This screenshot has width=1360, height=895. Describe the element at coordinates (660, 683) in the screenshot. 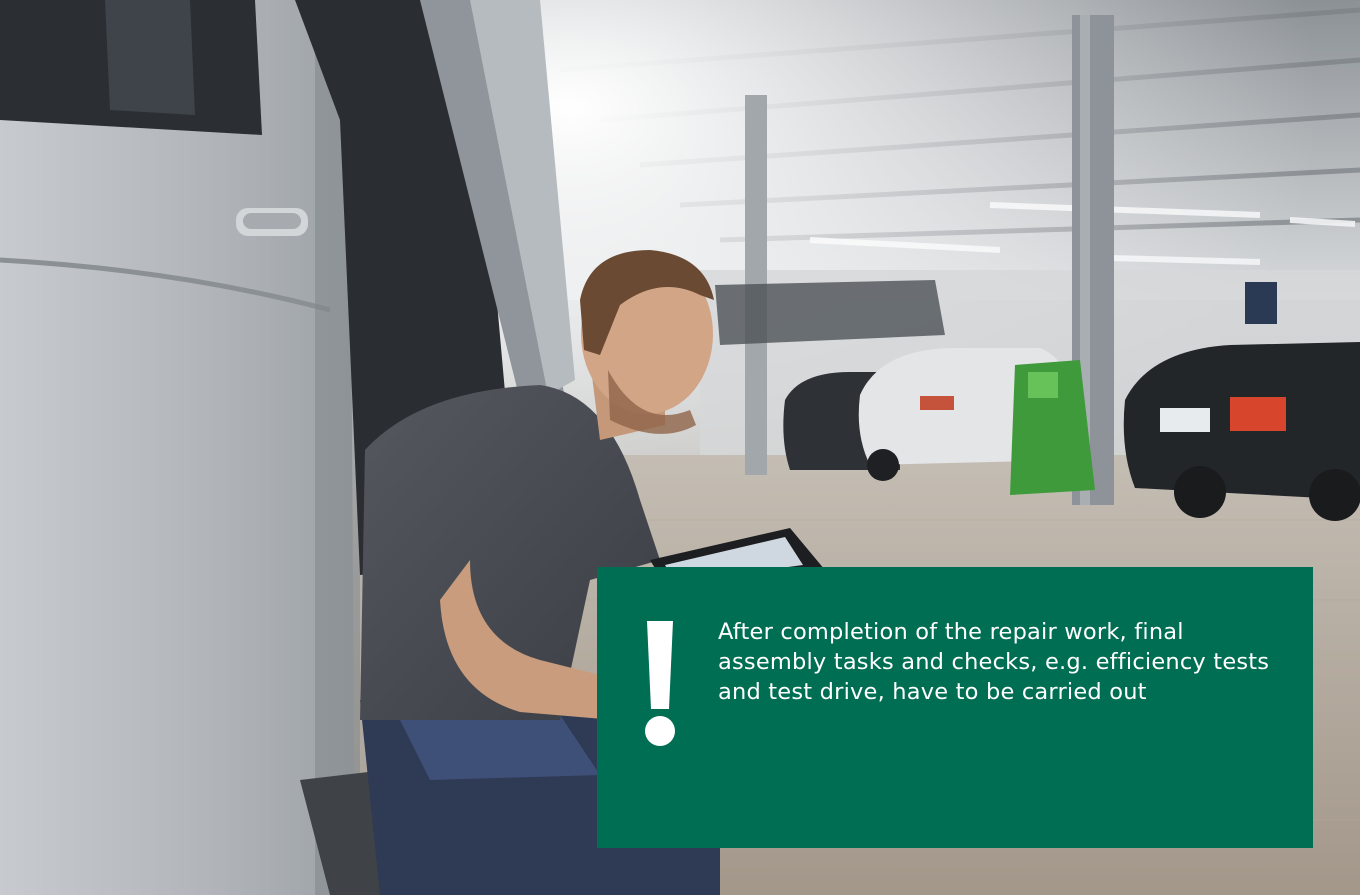

I see `exclamation-icon` at that location.